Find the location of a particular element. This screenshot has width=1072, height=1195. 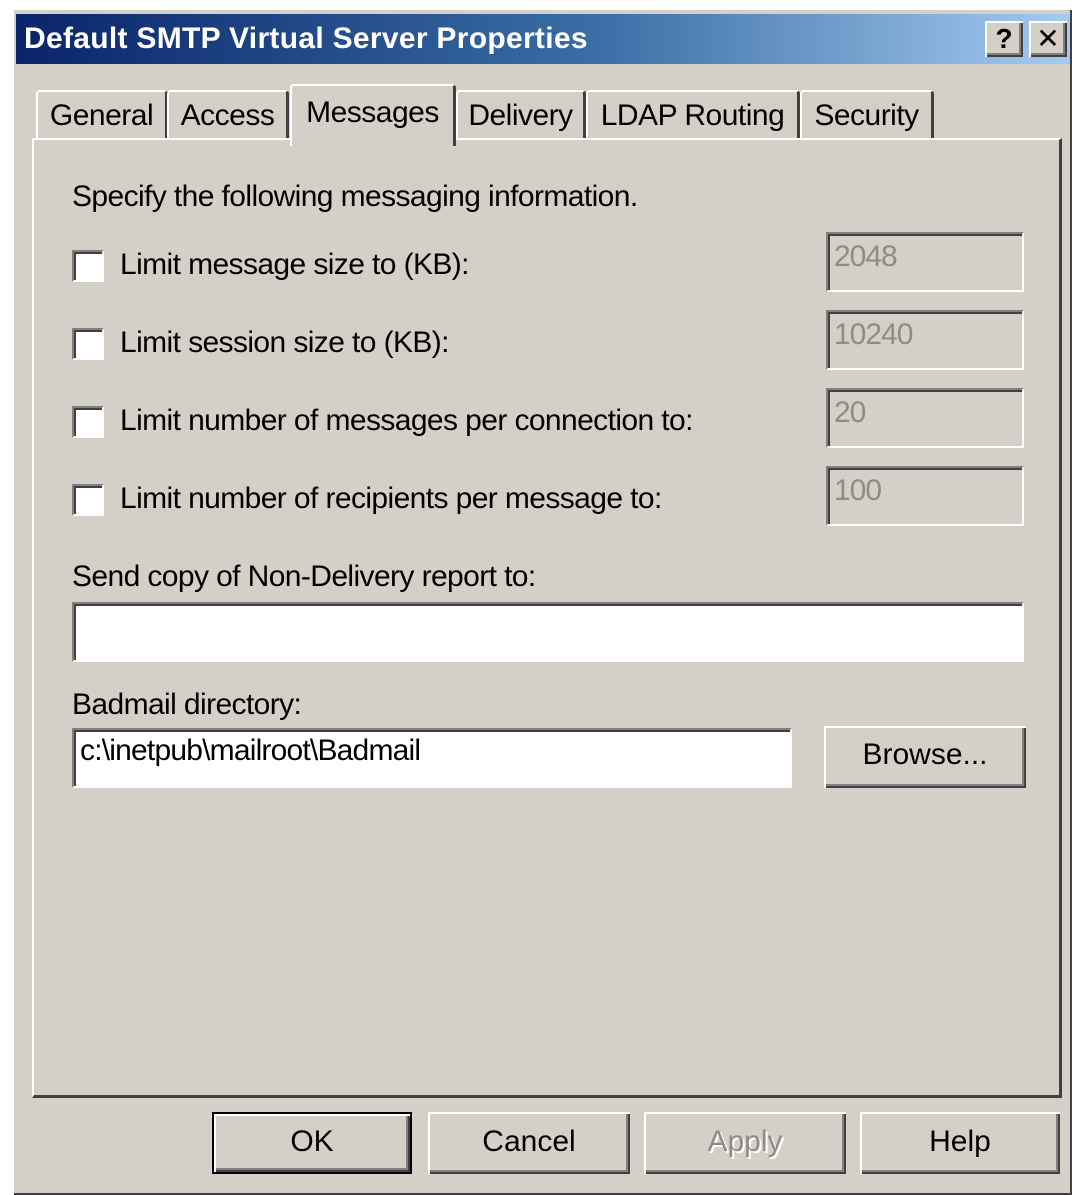

window-title: Default SMTP Virtual Server Properties is located at coordinates (306, 38).